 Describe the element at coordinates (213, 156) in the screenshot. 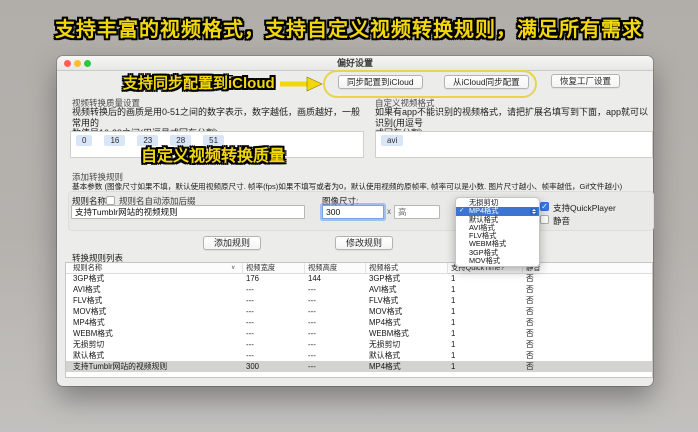

I see `quality-annotation: 自定义视频转换质量` at that location.